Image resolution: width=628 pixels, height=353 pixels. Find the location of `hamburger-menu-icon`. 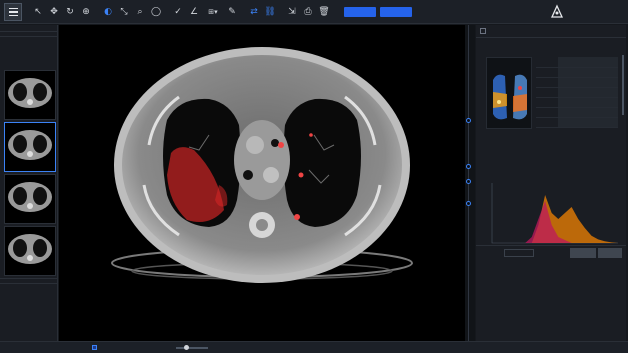

hamburger-menu-icon is located at coordinates (13, 12).